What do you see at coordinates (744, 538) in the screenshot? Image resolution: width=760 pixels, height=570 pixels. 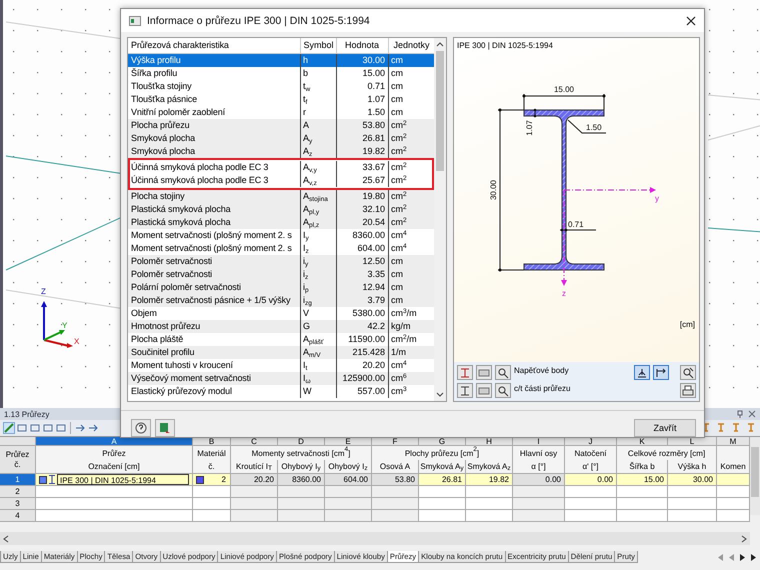 I see `scroll-right-icon` at bounding box center [744, 538].